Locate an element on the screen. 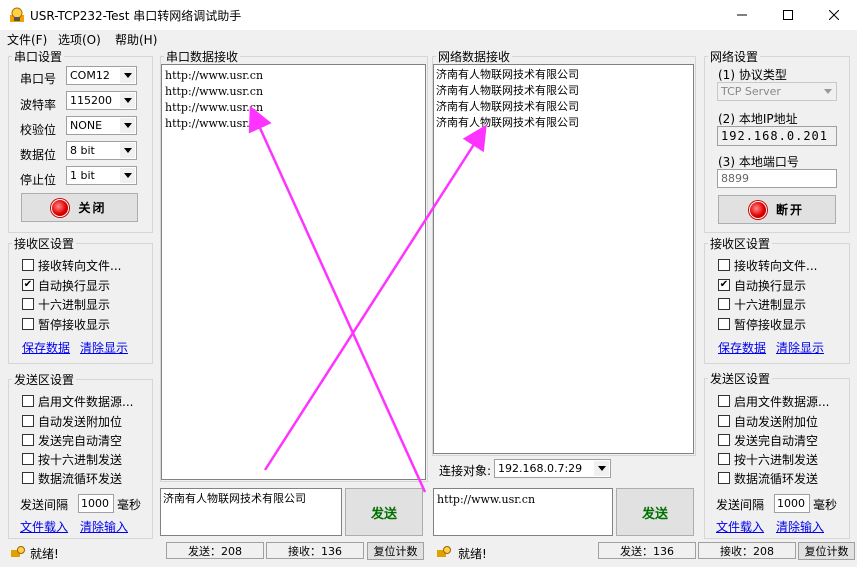  right-loop-send-checkbox is located at coordinates (724, 478).